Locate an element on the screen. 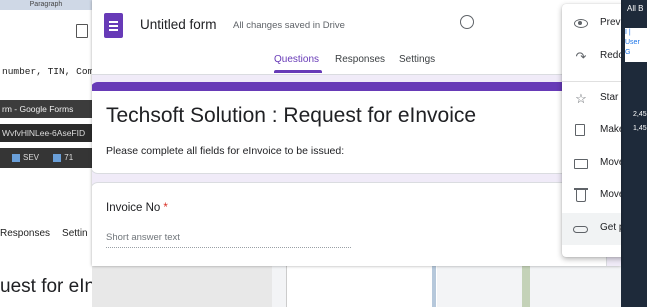 The width and height of the screenshot is (647, 307). background-form-tabs: Responses Settin is located at coordinates (46, 233).